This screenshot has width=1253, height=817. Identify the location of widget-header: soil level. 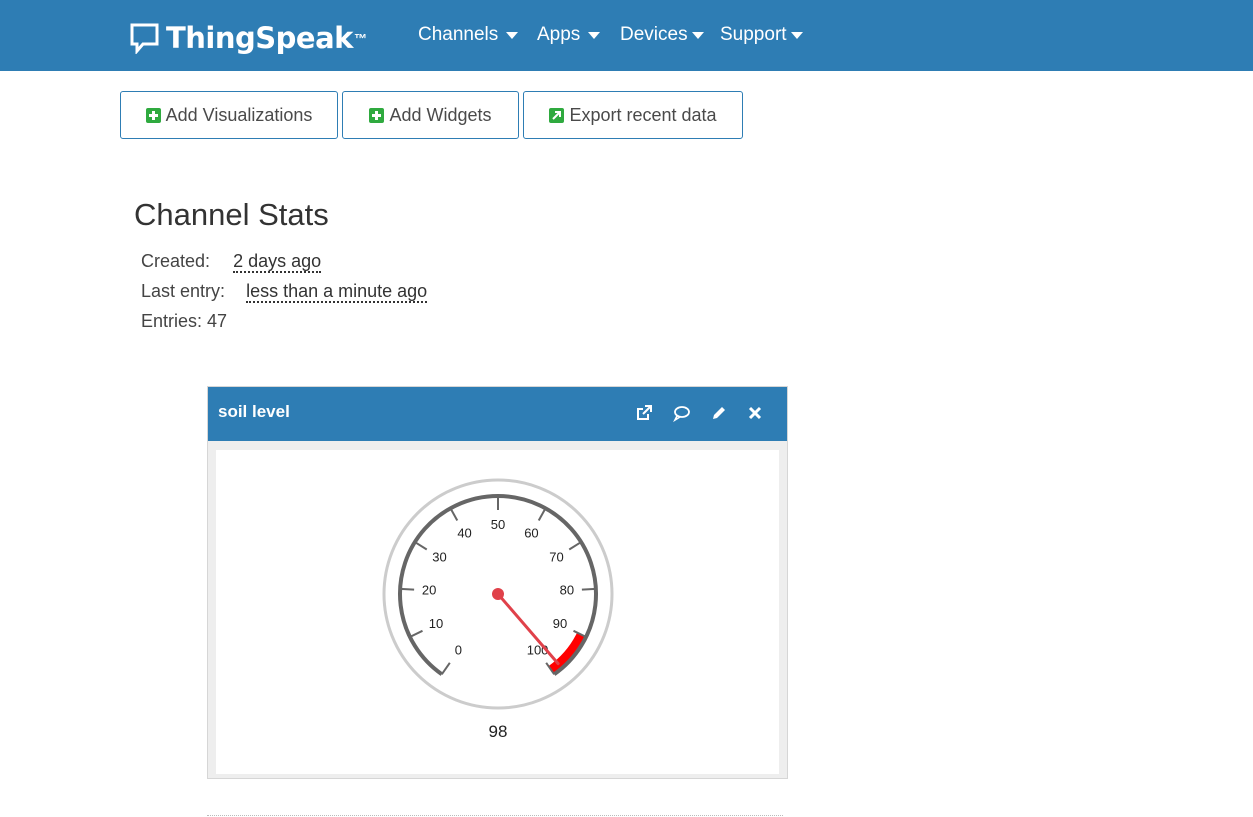
(497, 414).